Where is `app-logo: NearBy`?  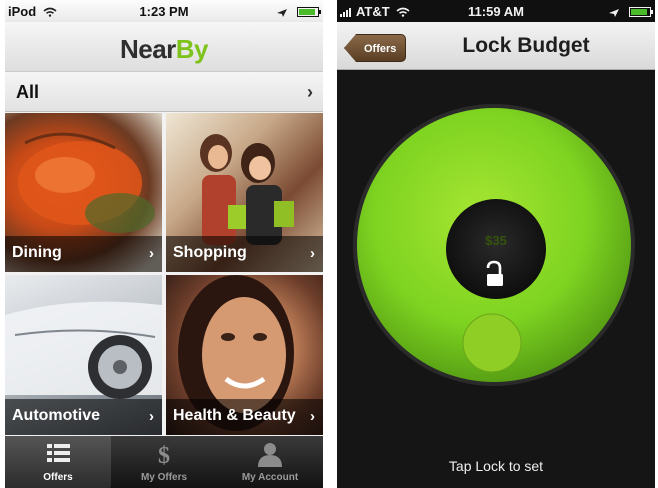
app-logo: NearBy is located at coordinates (164, 49).